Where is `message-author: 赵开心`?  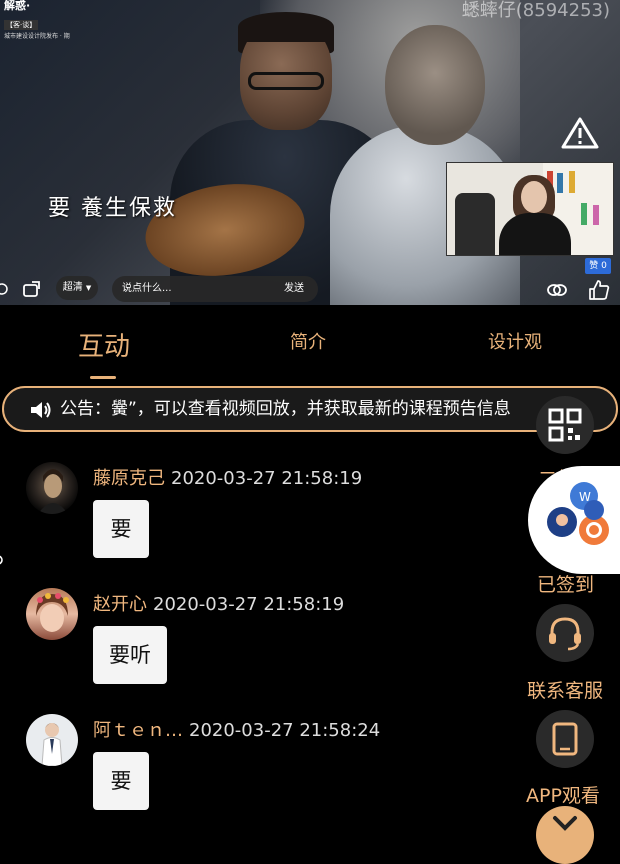 message-author: 赵开心 is located at coordinates (120, 604).